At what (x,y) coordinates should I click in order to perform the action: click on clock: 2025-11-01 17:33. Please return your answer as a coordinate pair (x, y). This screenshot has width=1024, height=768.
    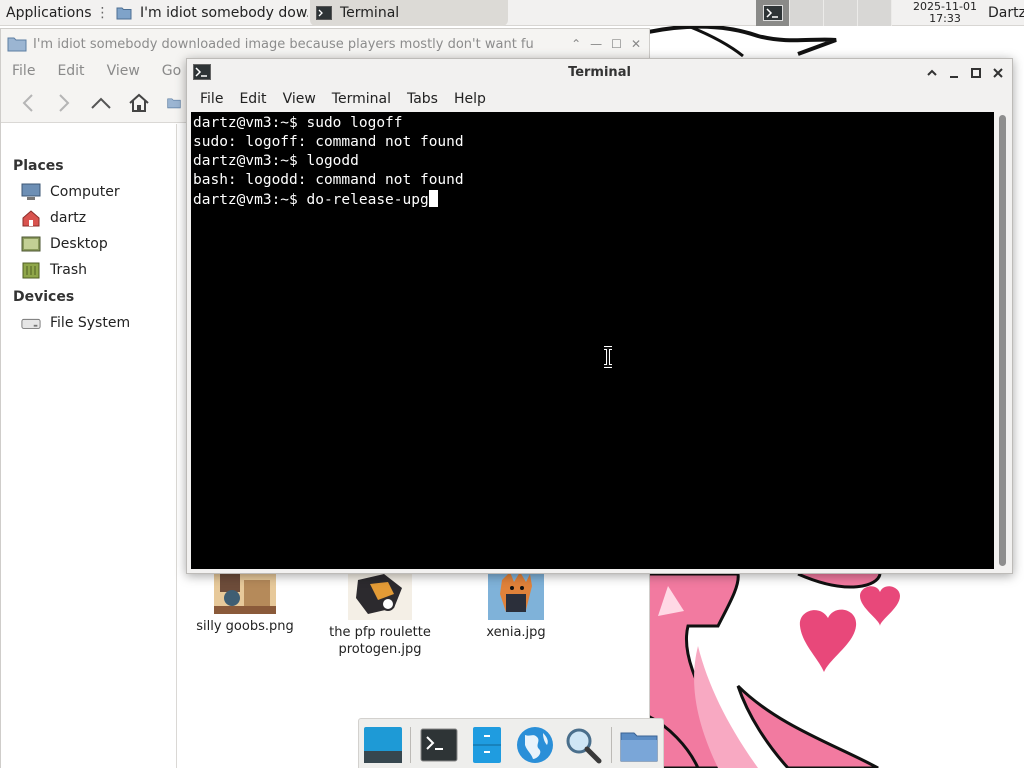
    Looking at the image, I should click on (945, 13).